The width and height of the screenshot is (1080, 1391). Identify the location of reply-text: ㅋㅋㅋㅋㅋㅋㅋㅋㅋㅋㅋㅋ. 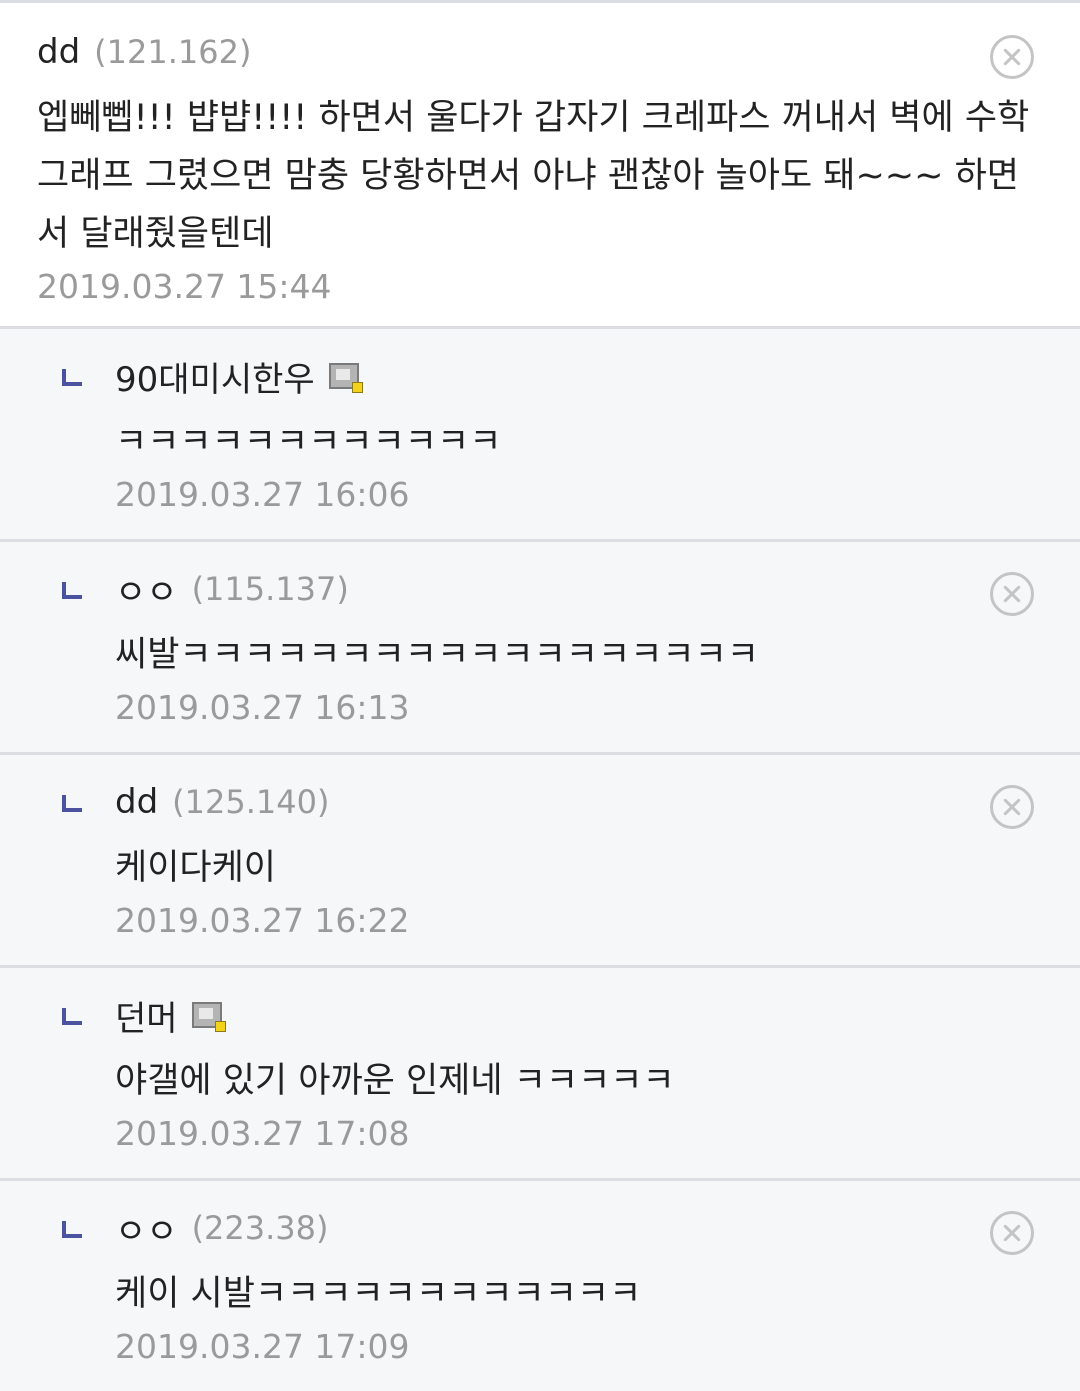
(308, 442).